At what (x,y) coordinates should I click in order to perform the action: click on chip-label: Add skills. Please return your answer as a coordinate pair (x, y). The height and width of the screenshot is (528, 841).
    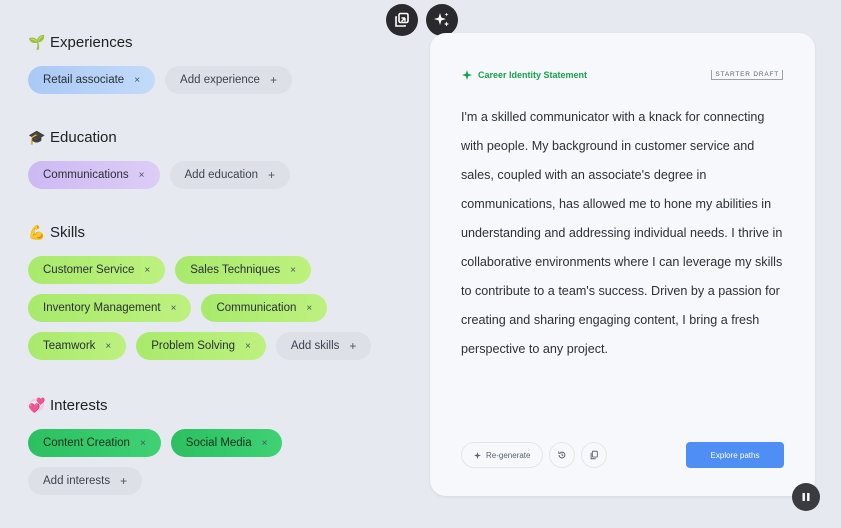
    Looking at the image, I should click on (315, 346).